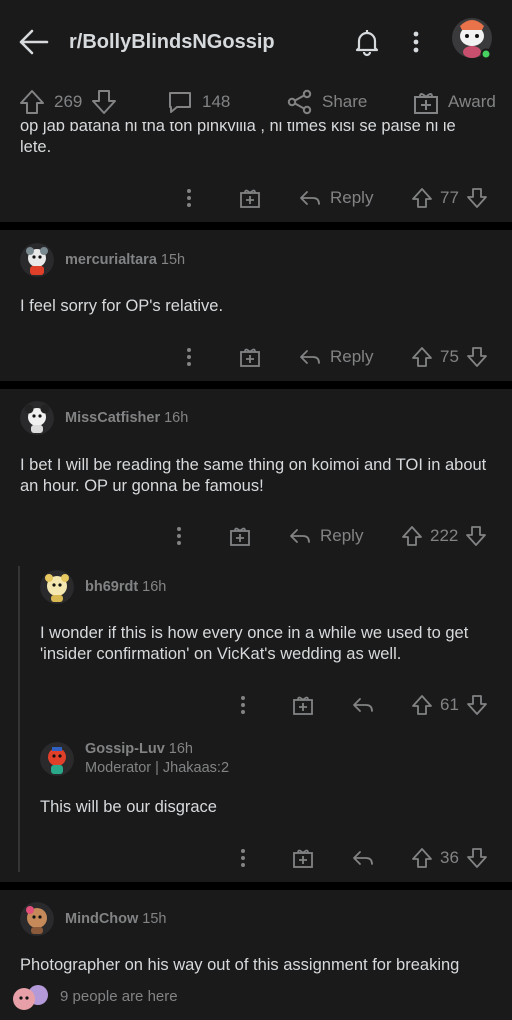 Image resolution: width=512 pixels, height=1020 pixels. I want to click on comment-vote-group: 222, so click(444, 536).